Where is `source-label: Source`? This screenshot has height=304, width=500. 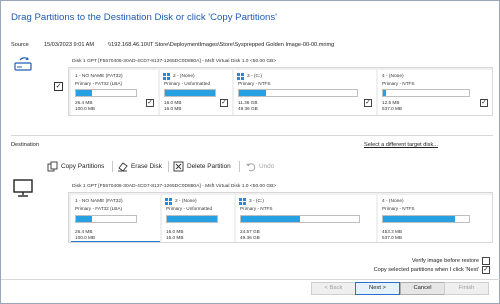
source-label: Source is located at coordinates (20, 45).